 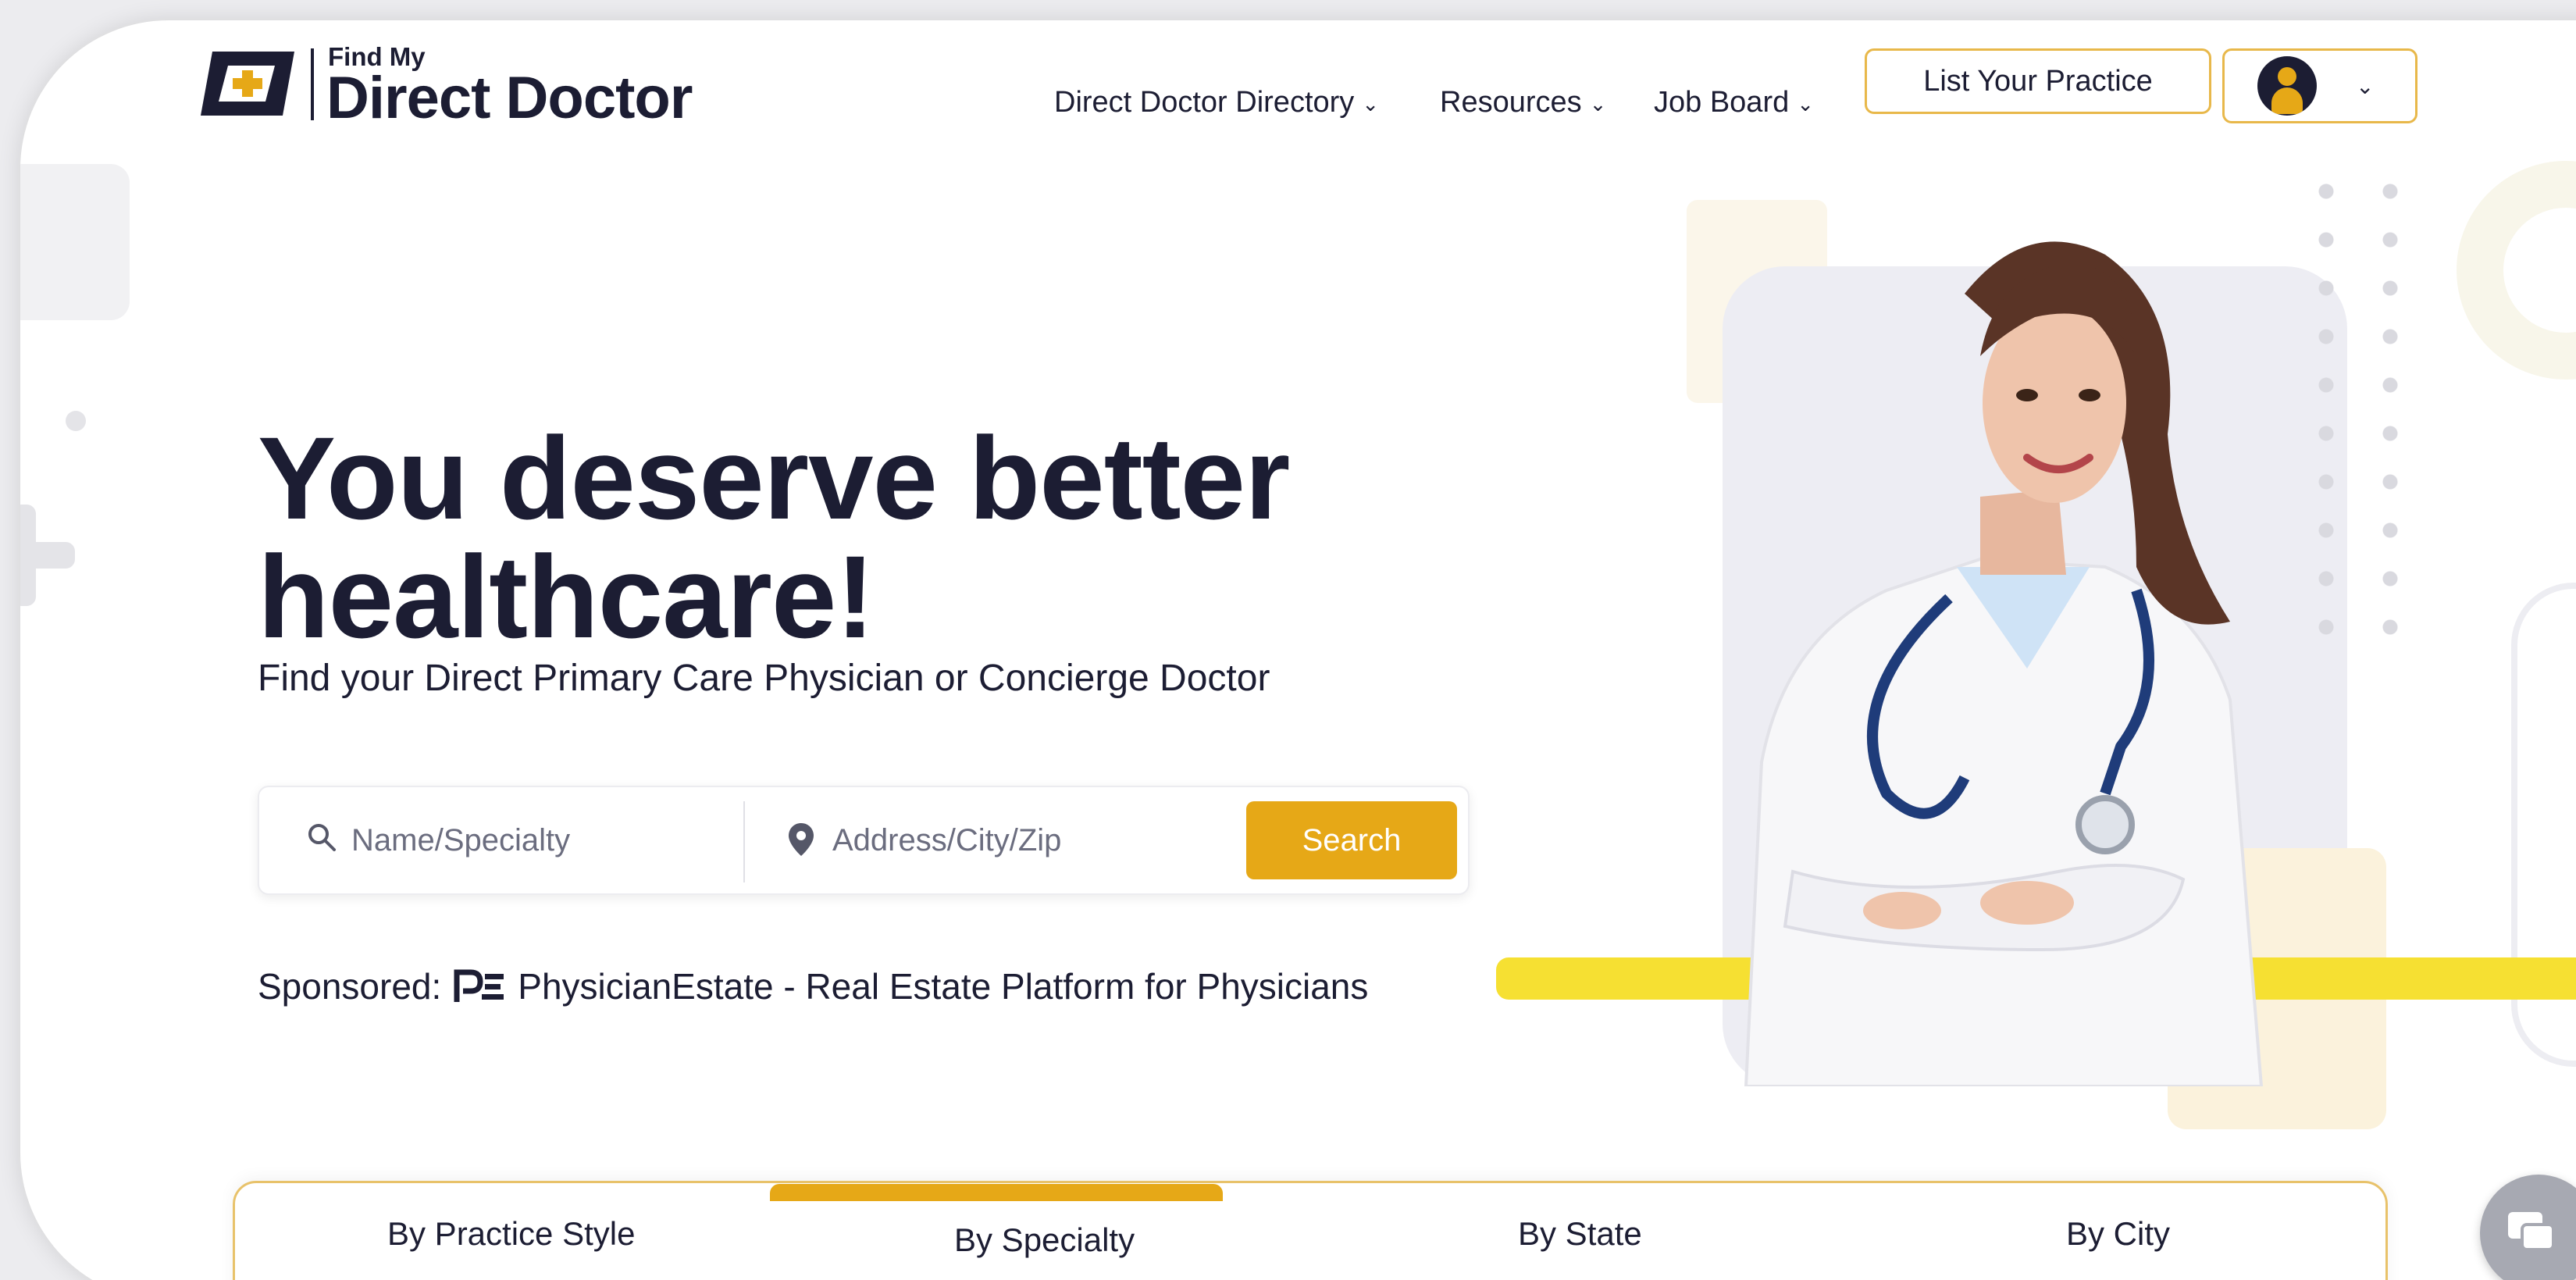 I want to click on nav-resources: Resources ⌄, so click(x=1523, y=102).